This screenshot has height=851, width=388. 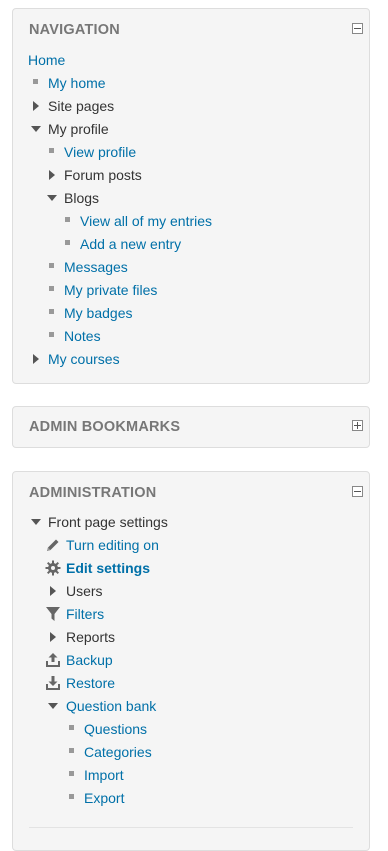 What do you see at coordinates (104, 775) in the screenshot?
I see `admin-import-link: Import` at bounding box center [104, 775].